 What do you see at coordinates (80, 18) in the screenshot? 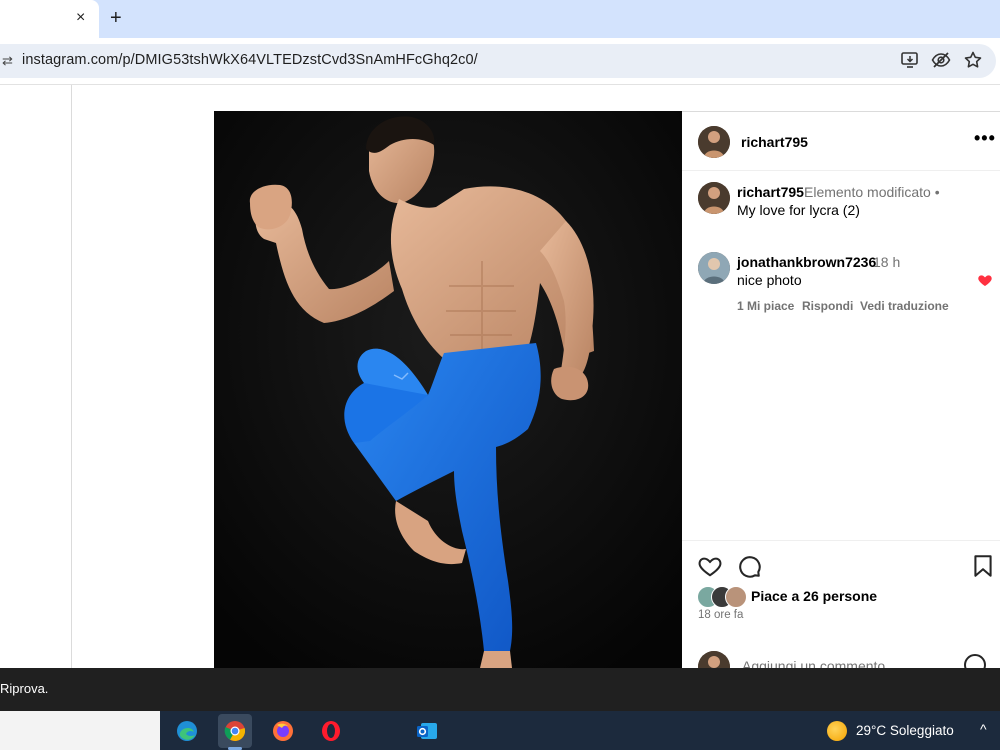
I see `close-tab-icon: ×` at bounding box center [80, 18].